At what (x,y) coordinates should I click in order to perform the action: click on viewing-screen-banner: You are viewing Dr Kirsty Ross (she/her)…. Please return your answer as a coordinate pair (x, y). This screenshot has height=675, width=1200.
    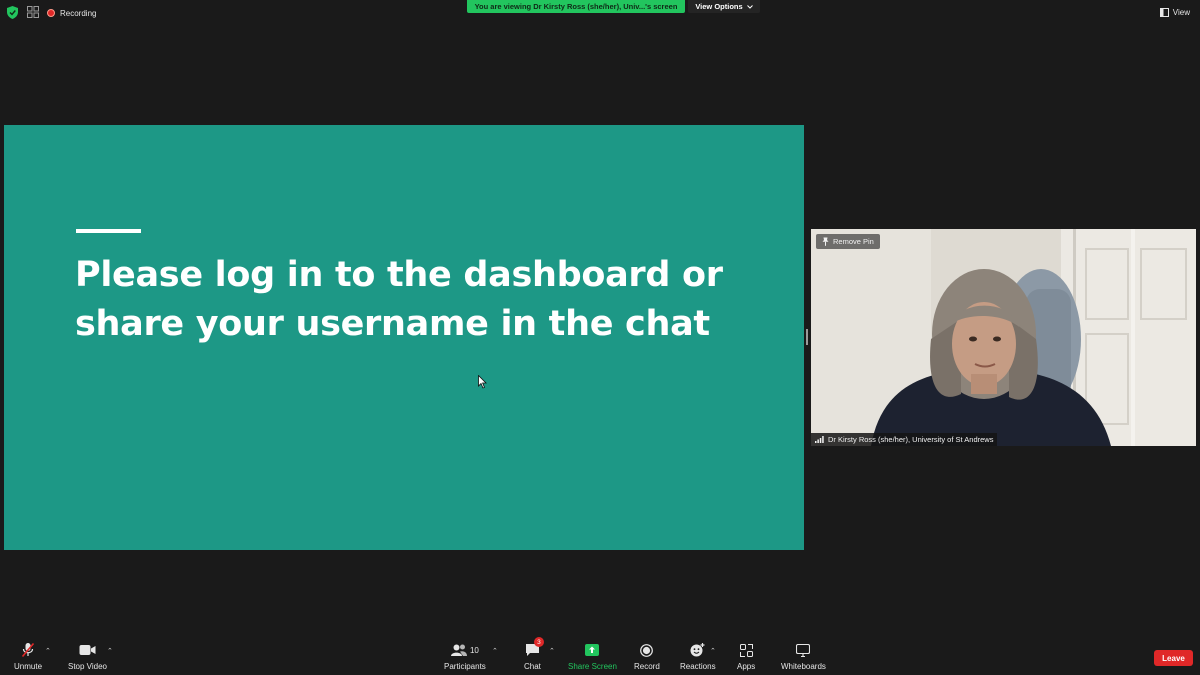
    Looking at the image, I should click on (576, 6).